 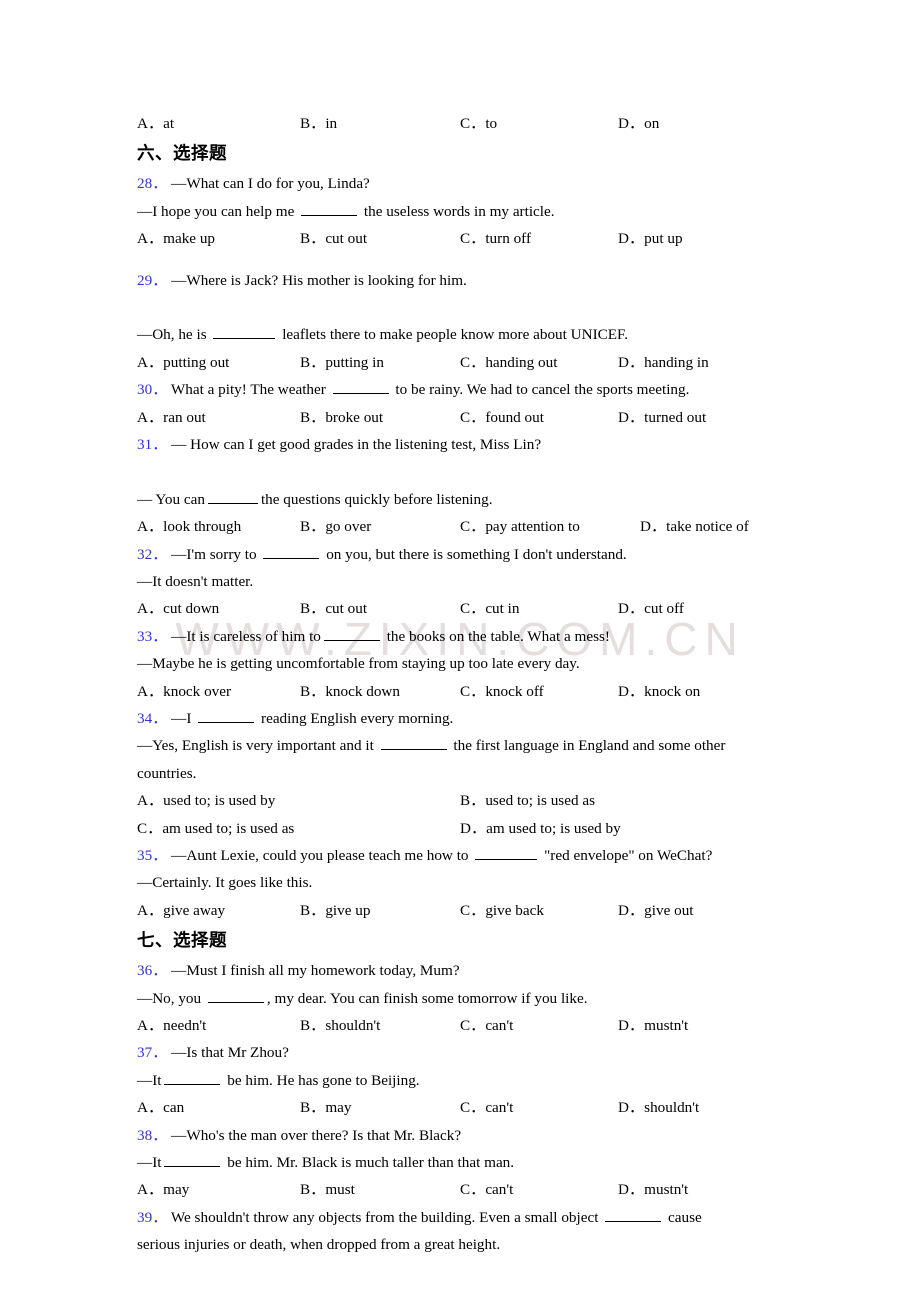 What do you see at coordinates (160, 1107) in the screenshot?
I see `option-a: A．can` at bounding box center [160, 1107].